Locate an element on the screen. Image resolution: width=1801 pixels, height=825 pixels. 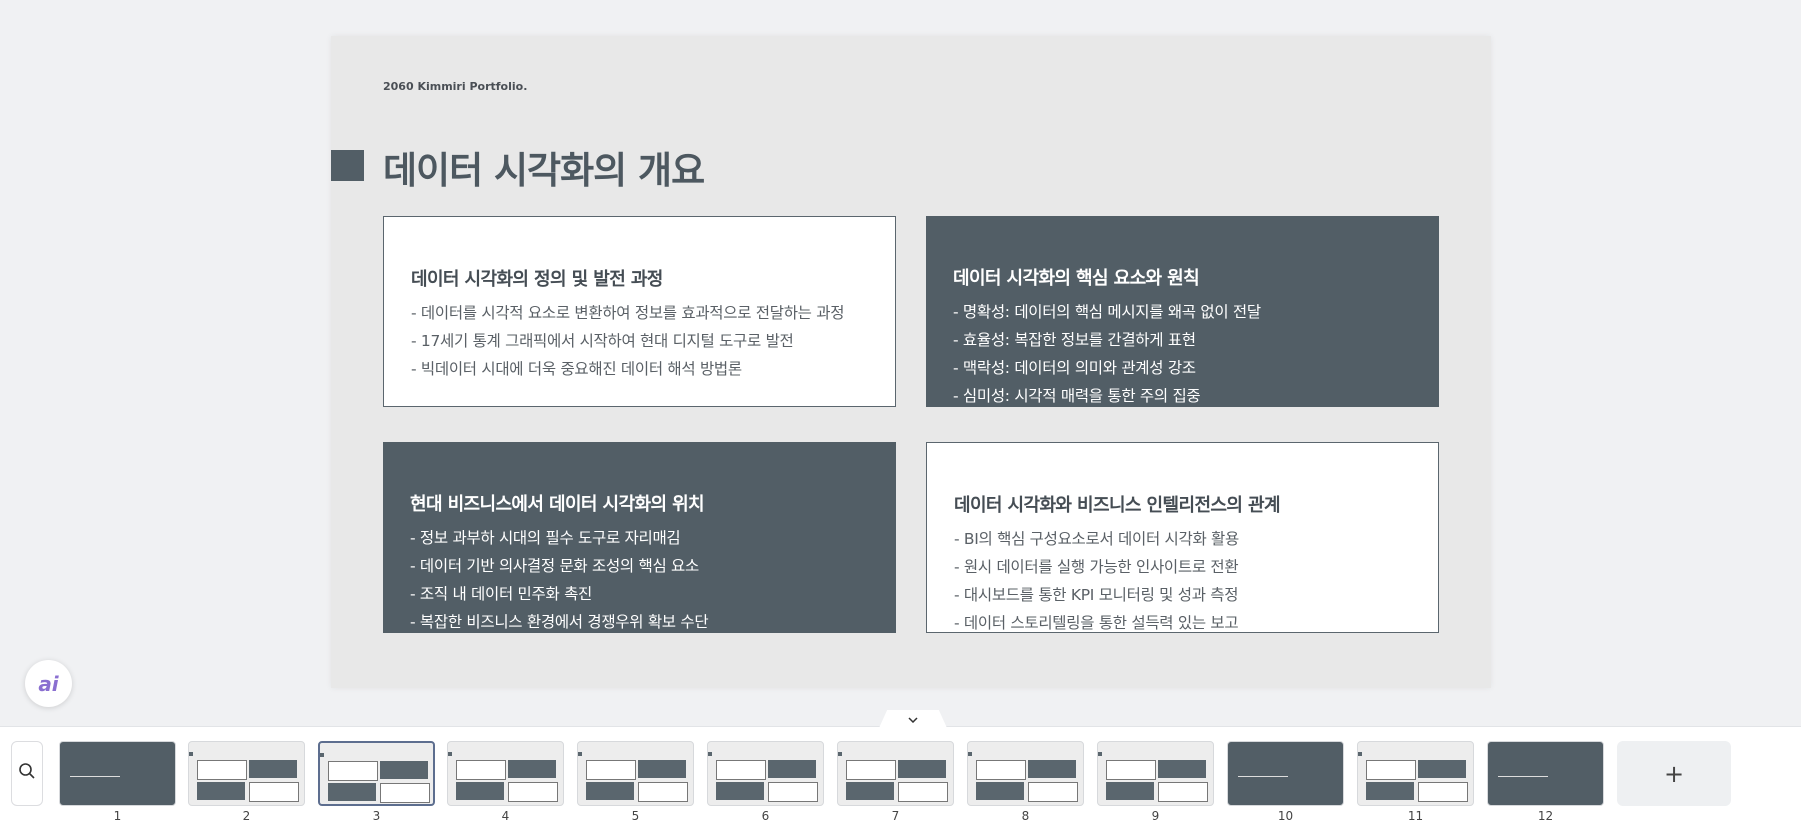
card-heading: 데이터 시각화의 핵심 요소와 원칙 is located at coordinates (1076, 278).